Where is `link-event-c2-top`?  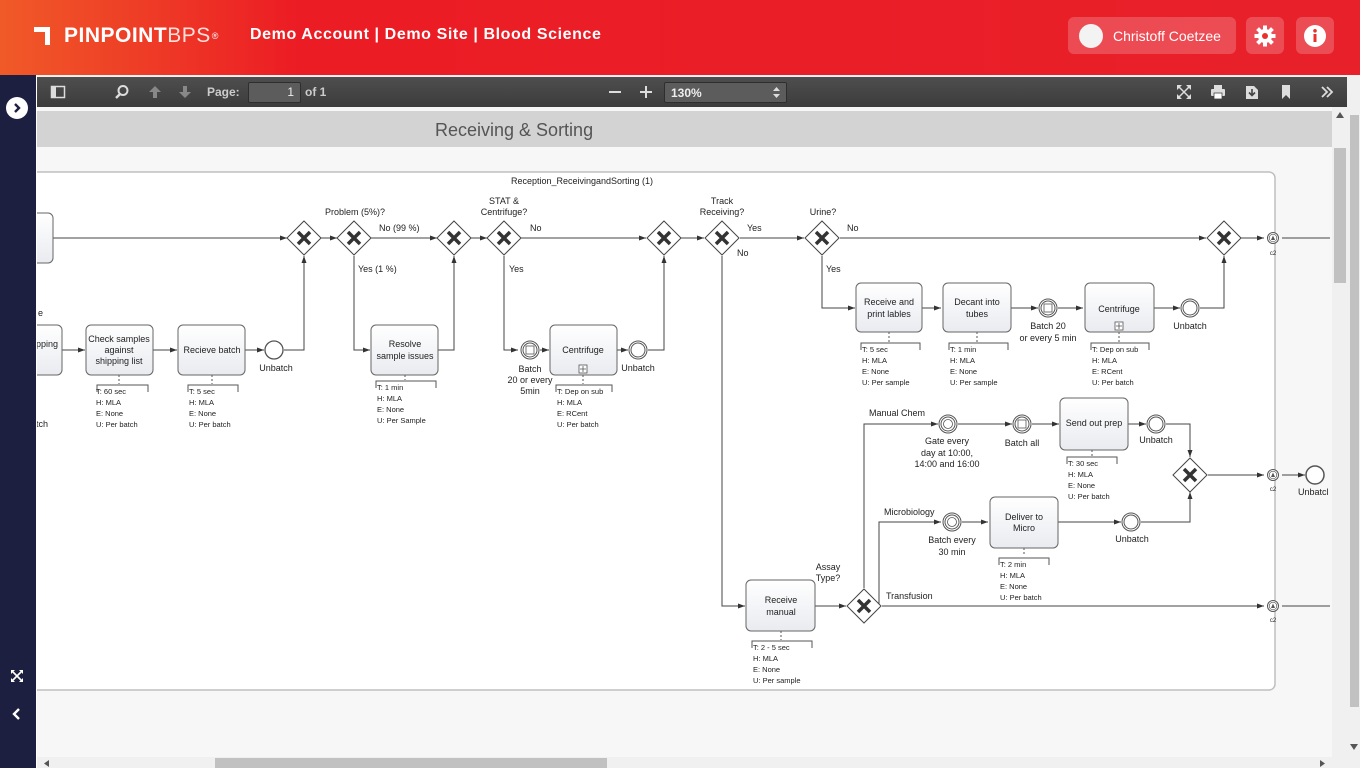
link-event-c2-top is located at coordinates (1273, 238).